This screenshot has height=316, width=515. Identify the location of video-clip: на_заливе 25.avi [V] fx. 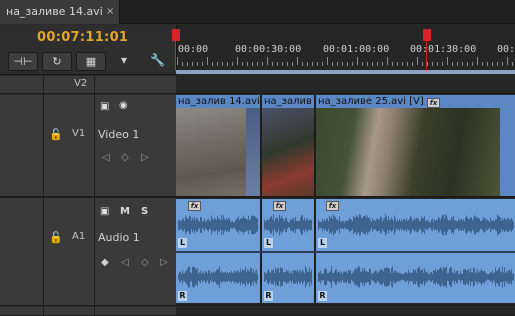
(408, 145).